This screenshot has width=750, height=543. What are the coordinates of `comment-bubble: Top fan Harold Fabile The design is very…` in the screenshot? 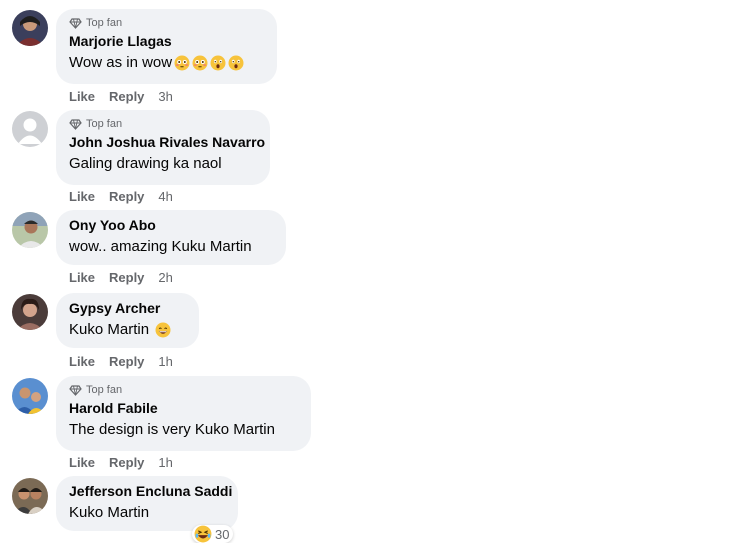 It's located at (183, 413).